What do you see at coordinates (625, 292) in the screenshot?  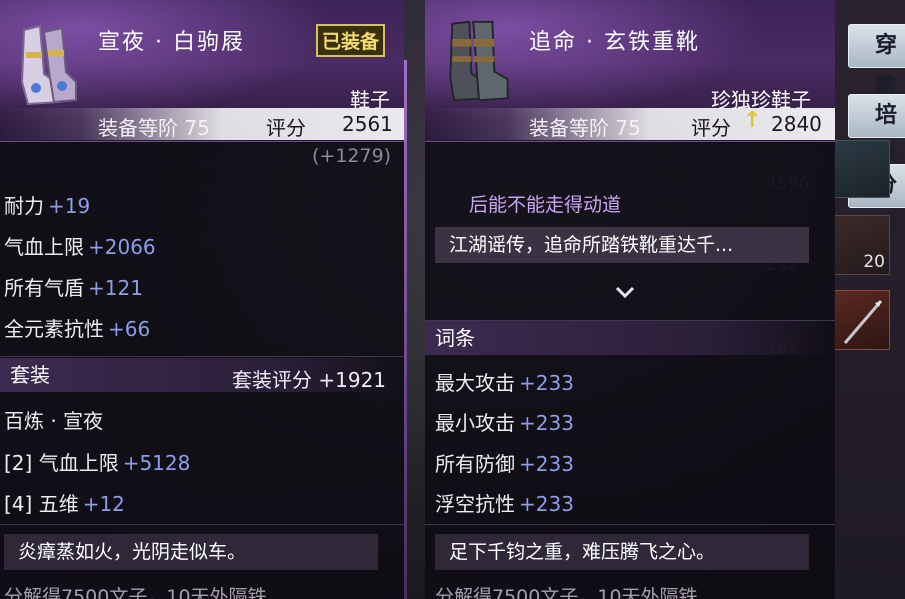 I see `chevron-down-icon` at bounding box center [625, 292].